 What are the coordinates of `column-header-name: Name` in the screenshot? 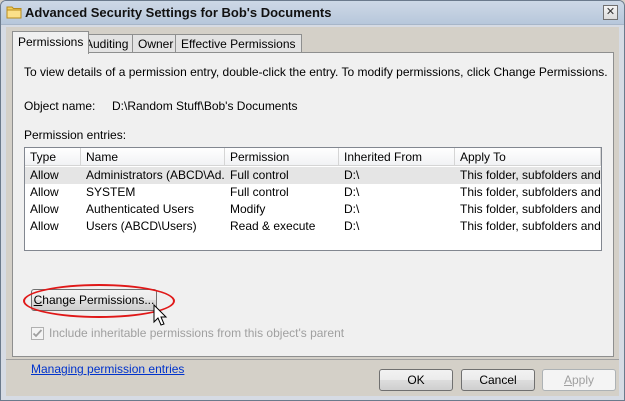 It's located at (153, 157).